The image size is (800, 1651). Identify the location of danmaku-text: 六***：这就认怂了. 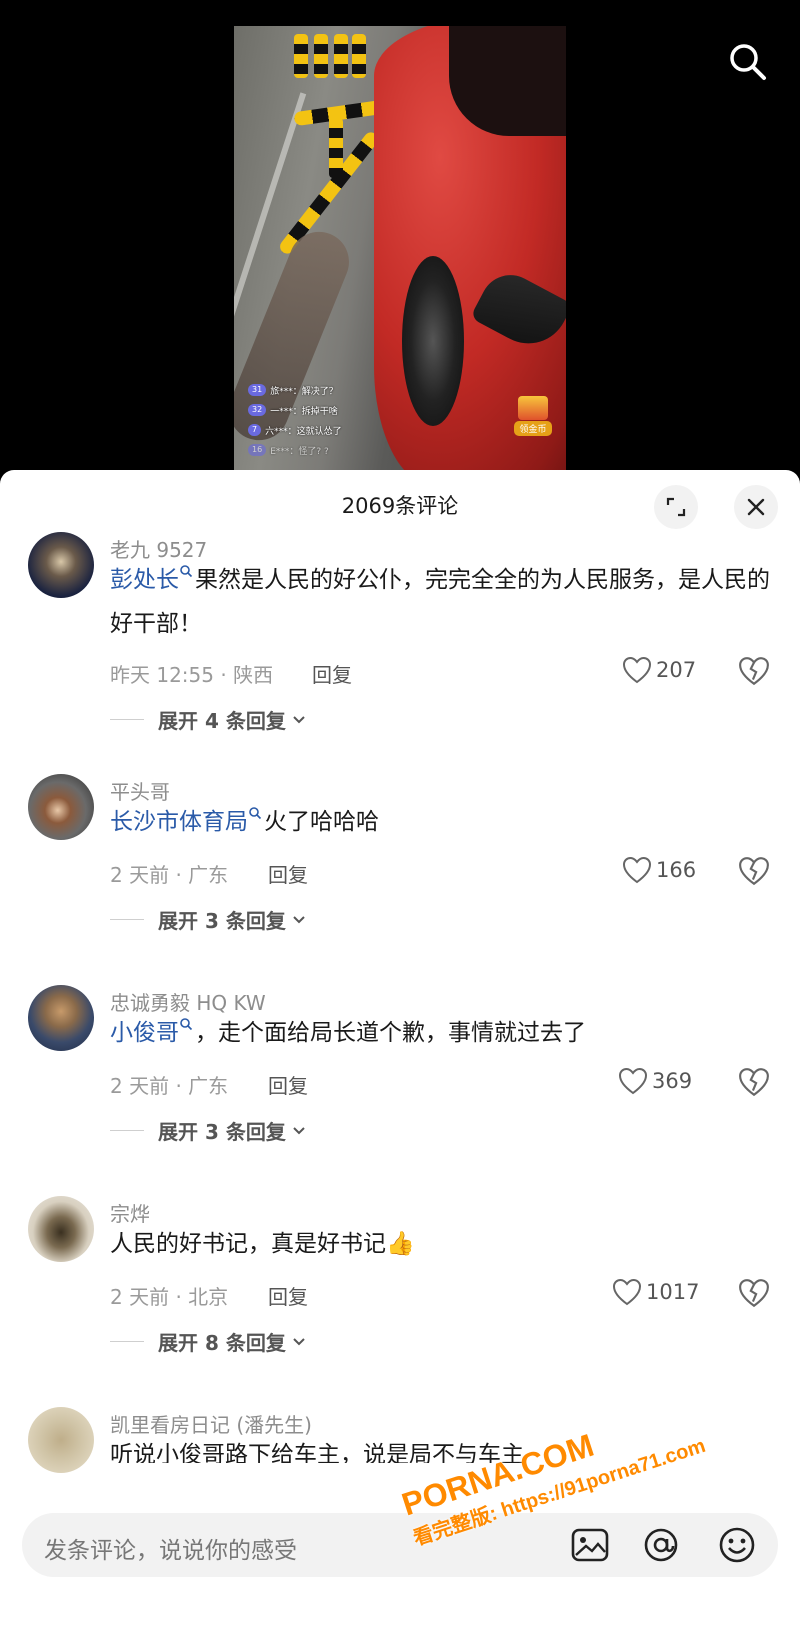
(303, 431).